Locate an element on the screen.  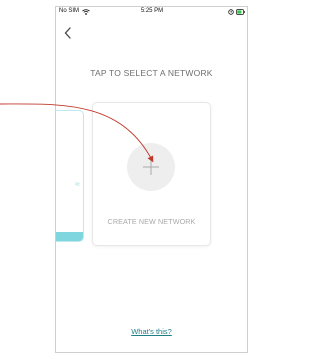
create-network-card: CREATE NEW NETWORK is located at coordinates (151, 174).